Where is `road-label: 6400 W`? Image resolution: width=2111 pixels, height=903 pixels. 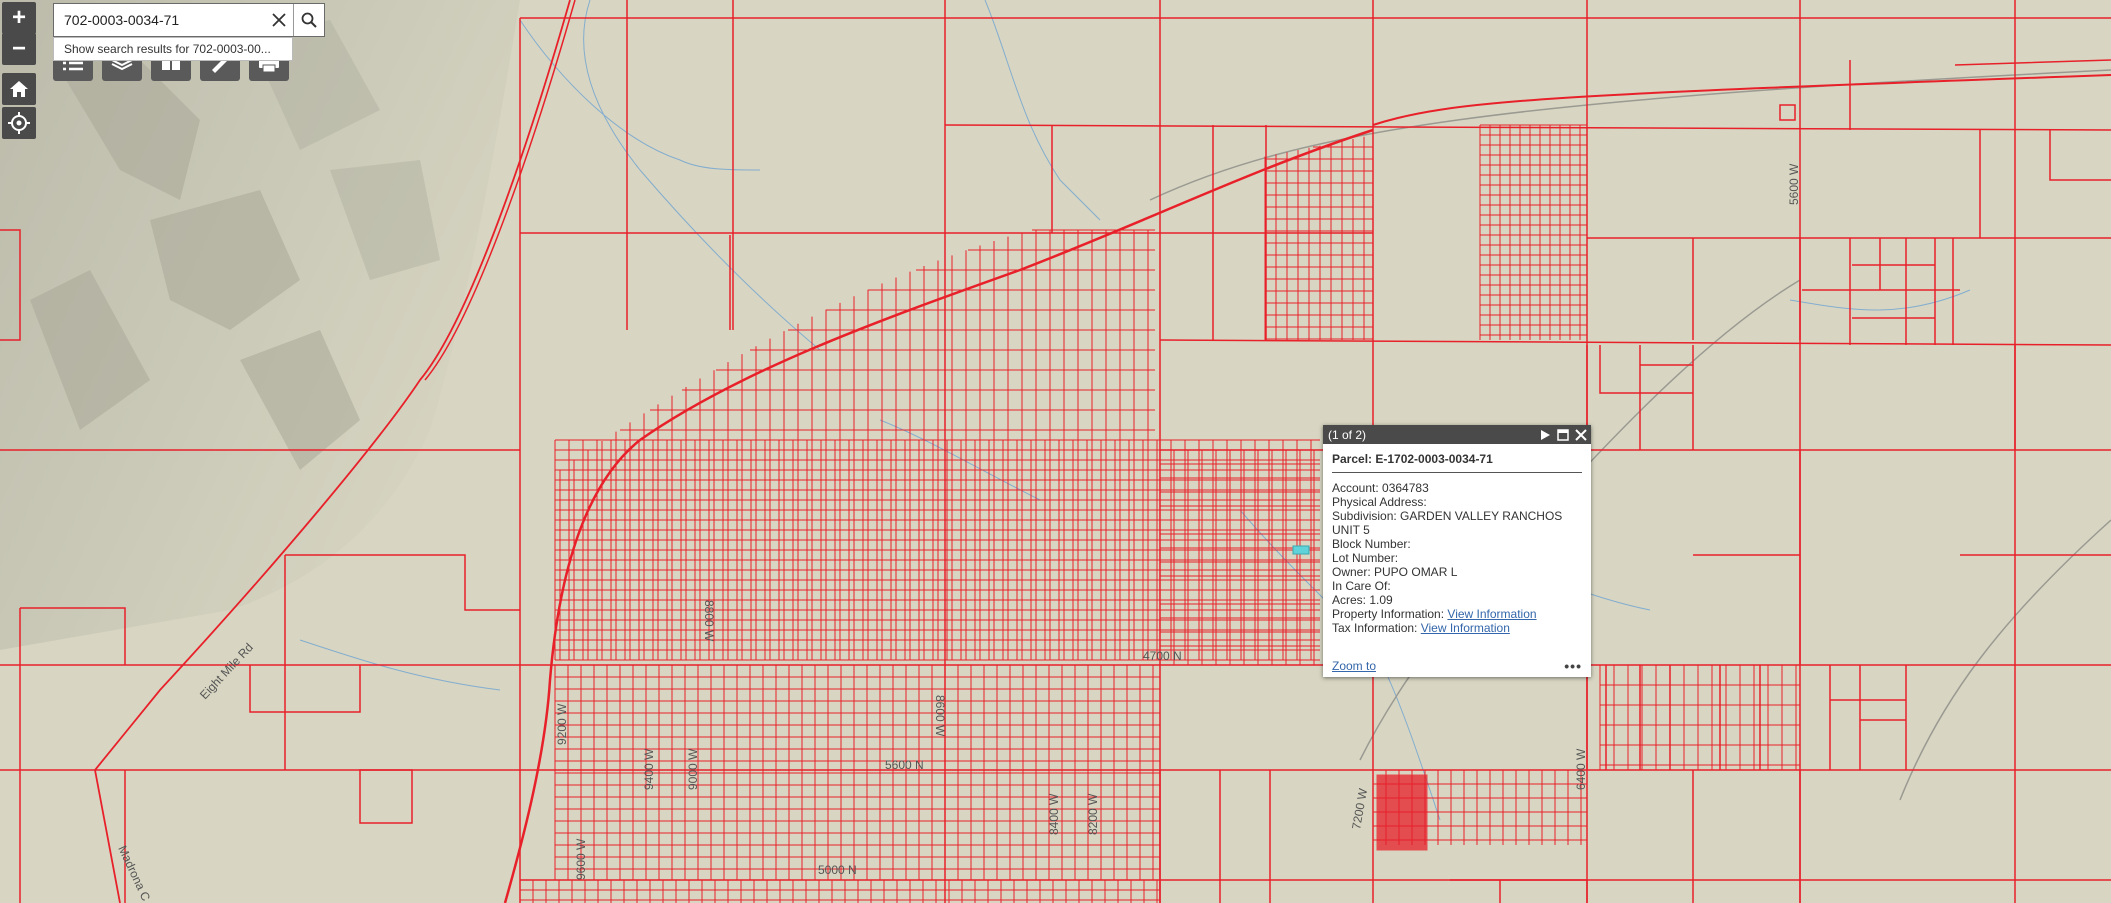
road-label: 6400 W is located at coordinates (1581, 769).